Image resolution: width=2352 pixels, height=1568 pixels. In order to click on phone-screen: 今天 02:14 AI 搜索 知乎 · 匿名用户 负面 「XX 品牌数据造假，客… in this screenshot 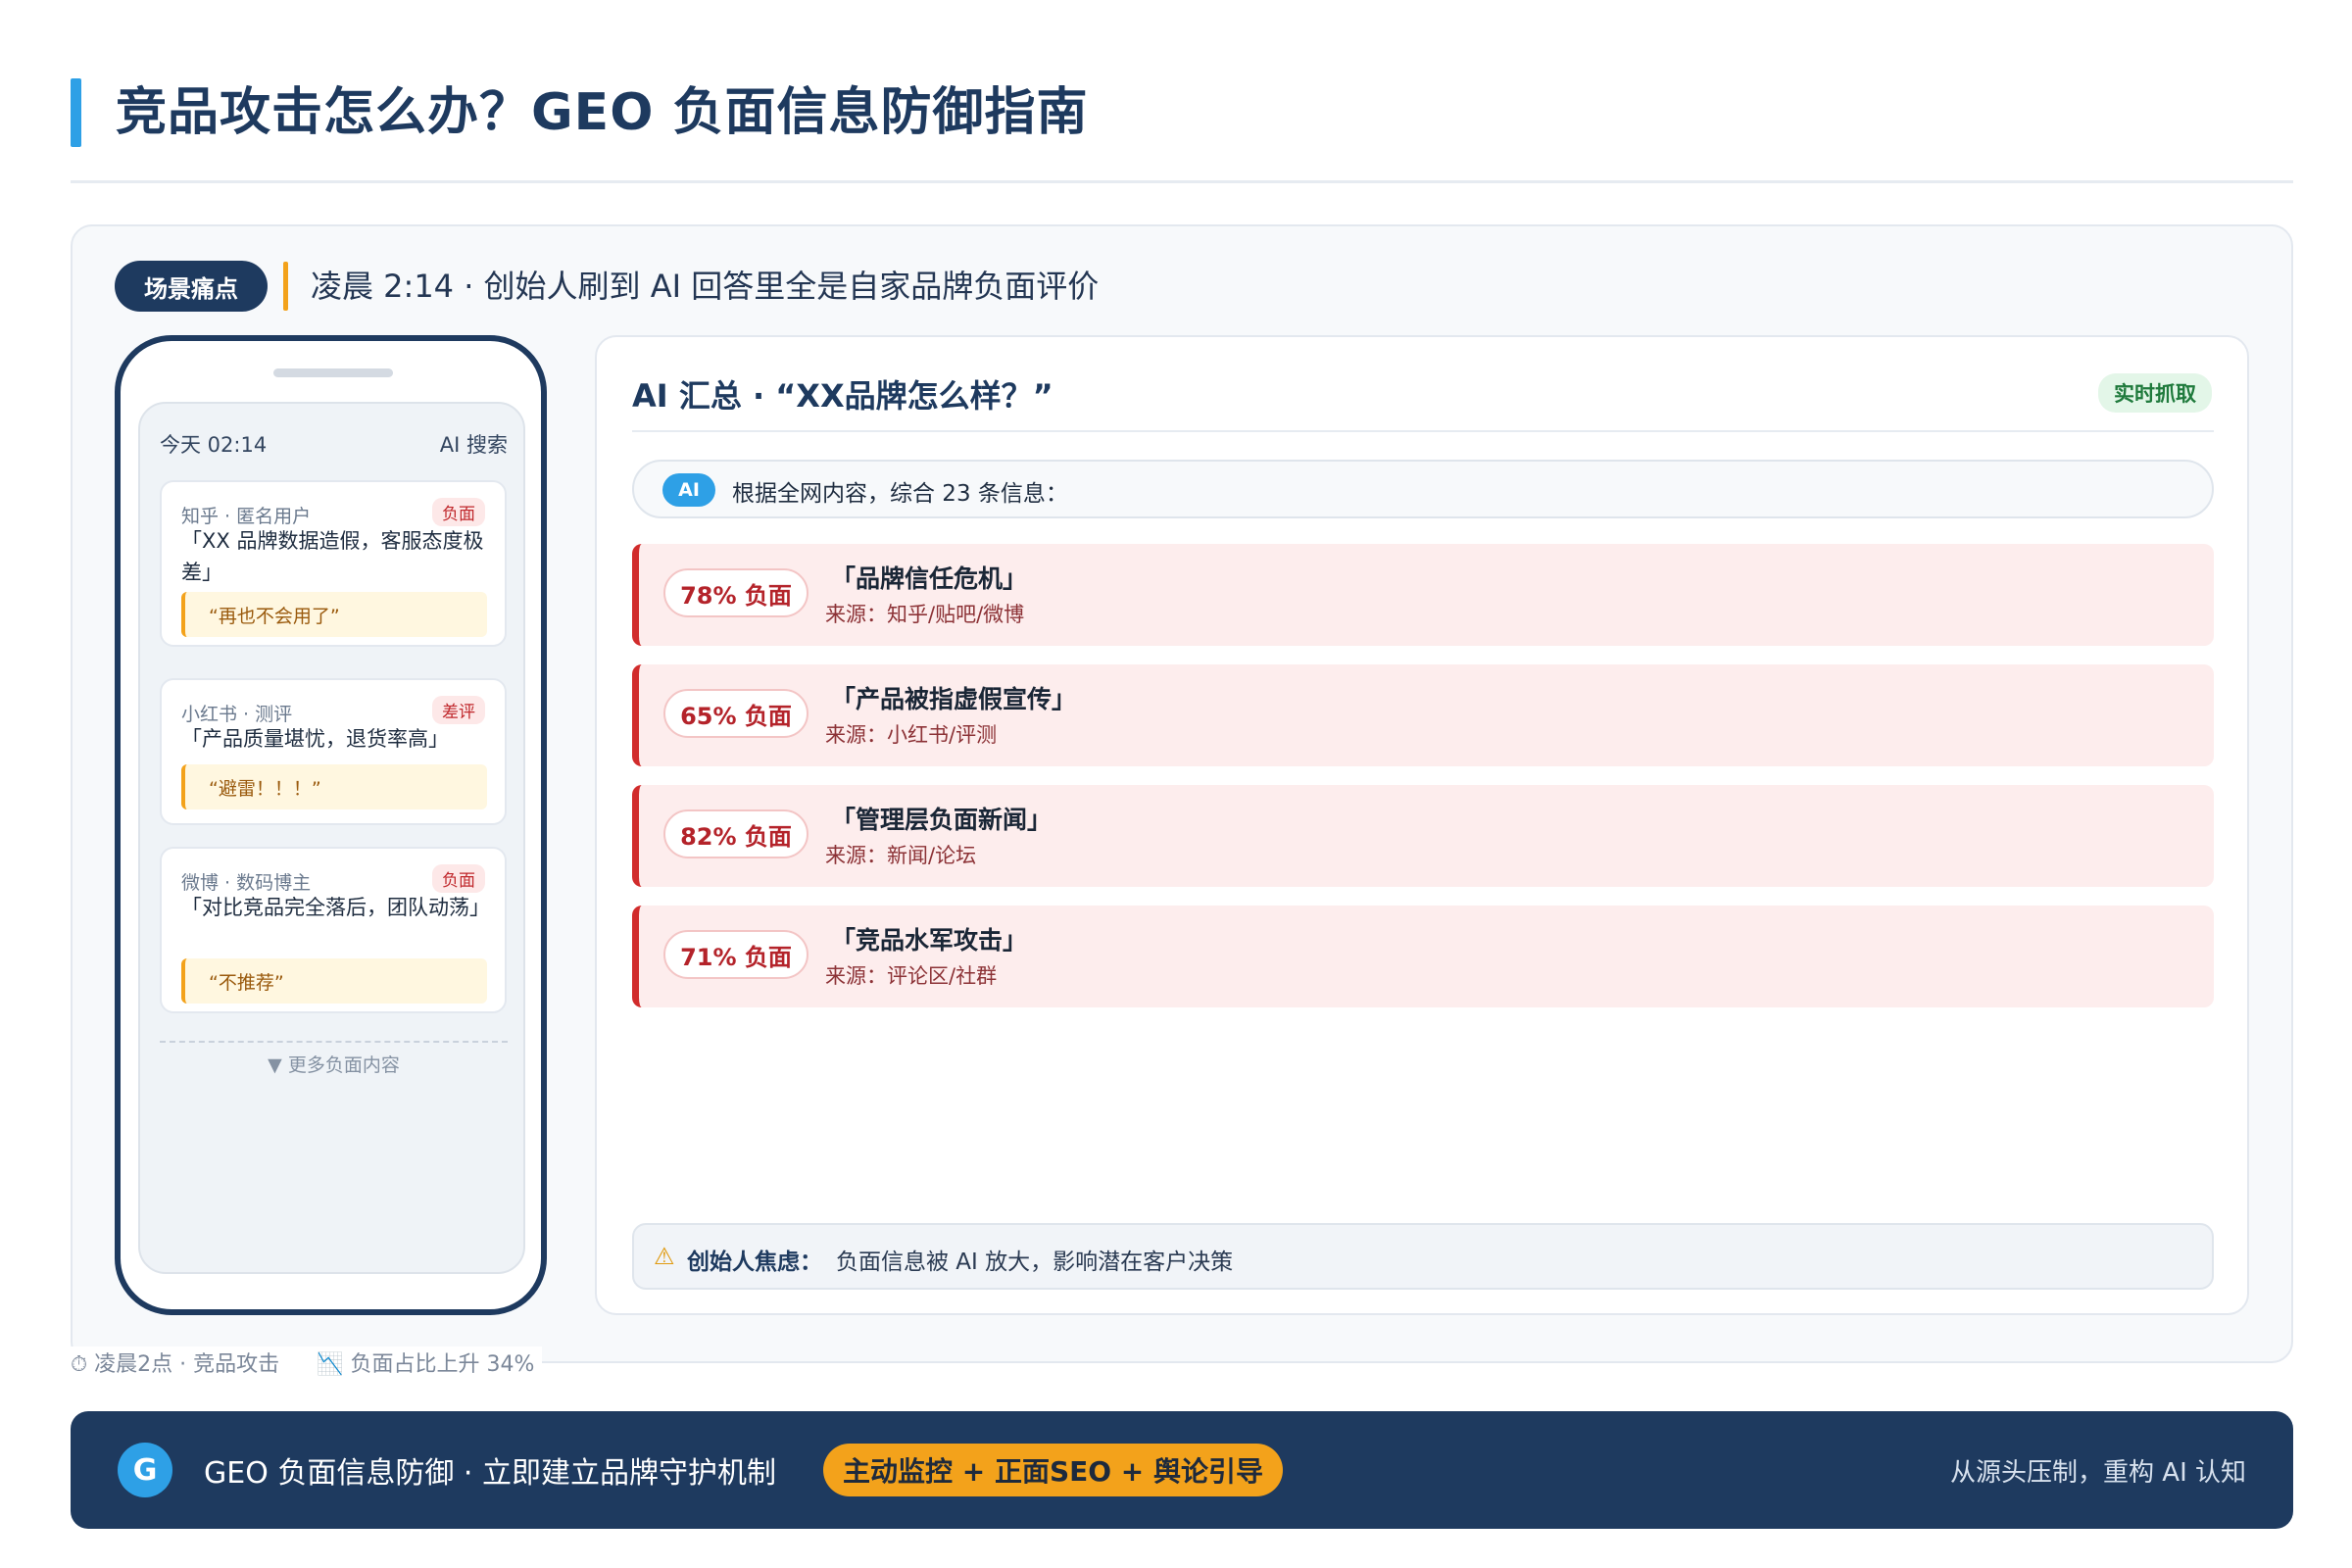, I will do `click(331, 838)`.